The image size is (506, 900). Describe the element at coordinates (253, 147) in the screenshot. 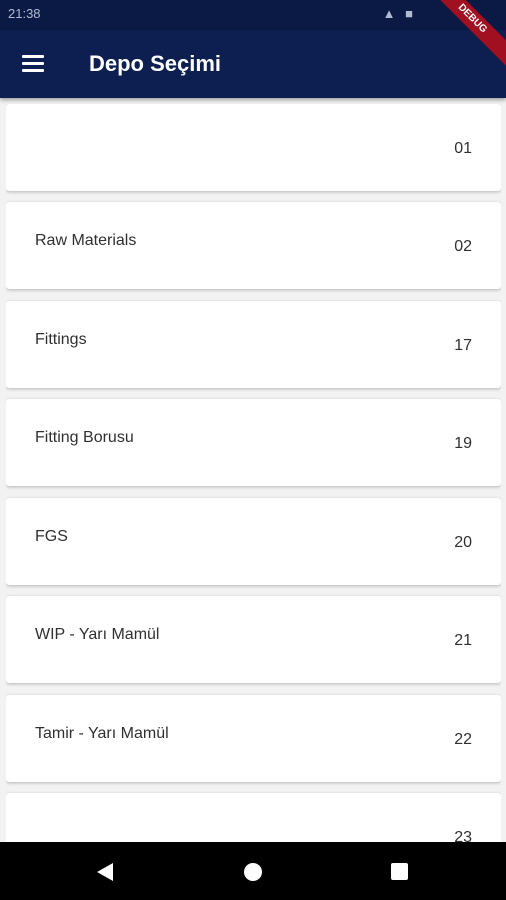

I see `warehouse-item: 01` at that location.